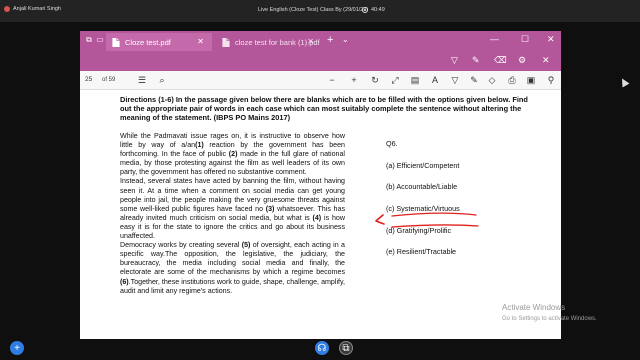 This screenshot has height=360, width=640. Describe the element at coordinates (525, 39) in the screenshot. I see `maximize-button: ☐` at that location.